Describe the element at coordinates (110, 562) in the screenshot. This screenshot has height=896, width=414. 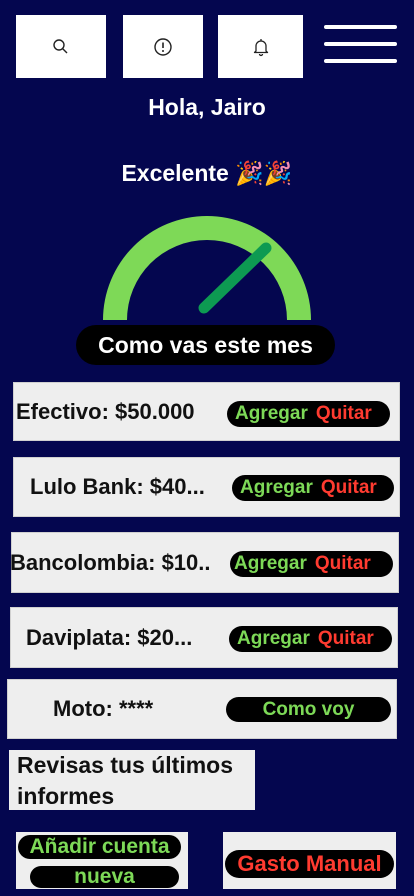
I see `account-label: Bancolombia: $10..` at that location.